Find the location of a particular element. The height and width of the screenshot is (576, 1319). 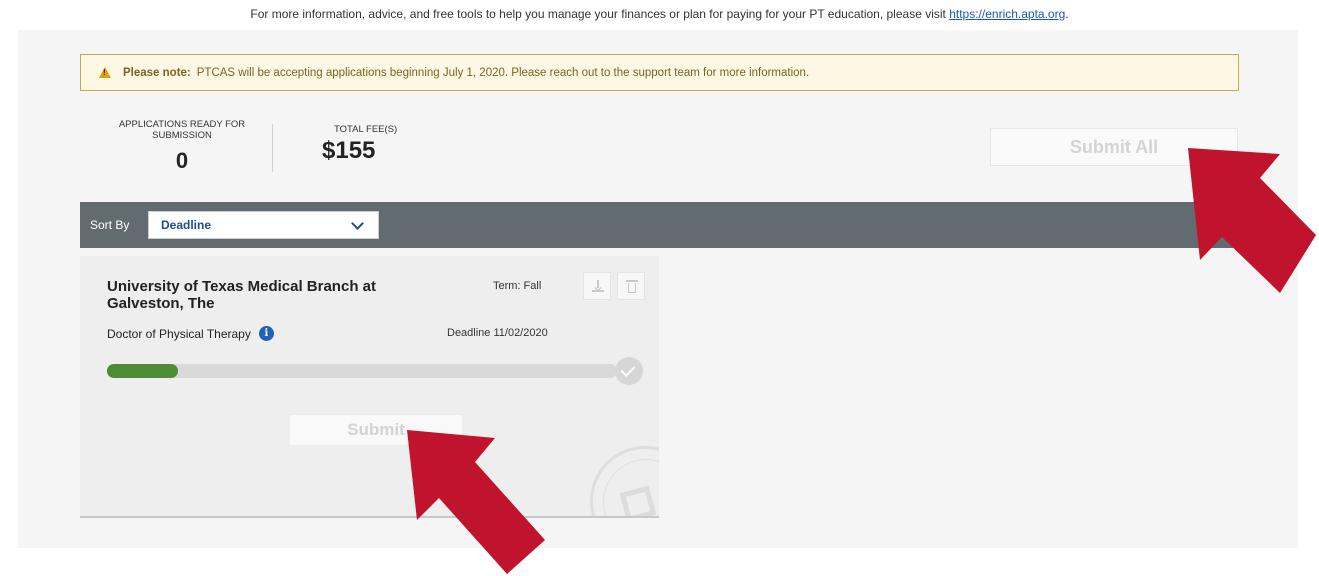

program-name: Doctor of Physical Therapy i is located at coordinates (190, 333).